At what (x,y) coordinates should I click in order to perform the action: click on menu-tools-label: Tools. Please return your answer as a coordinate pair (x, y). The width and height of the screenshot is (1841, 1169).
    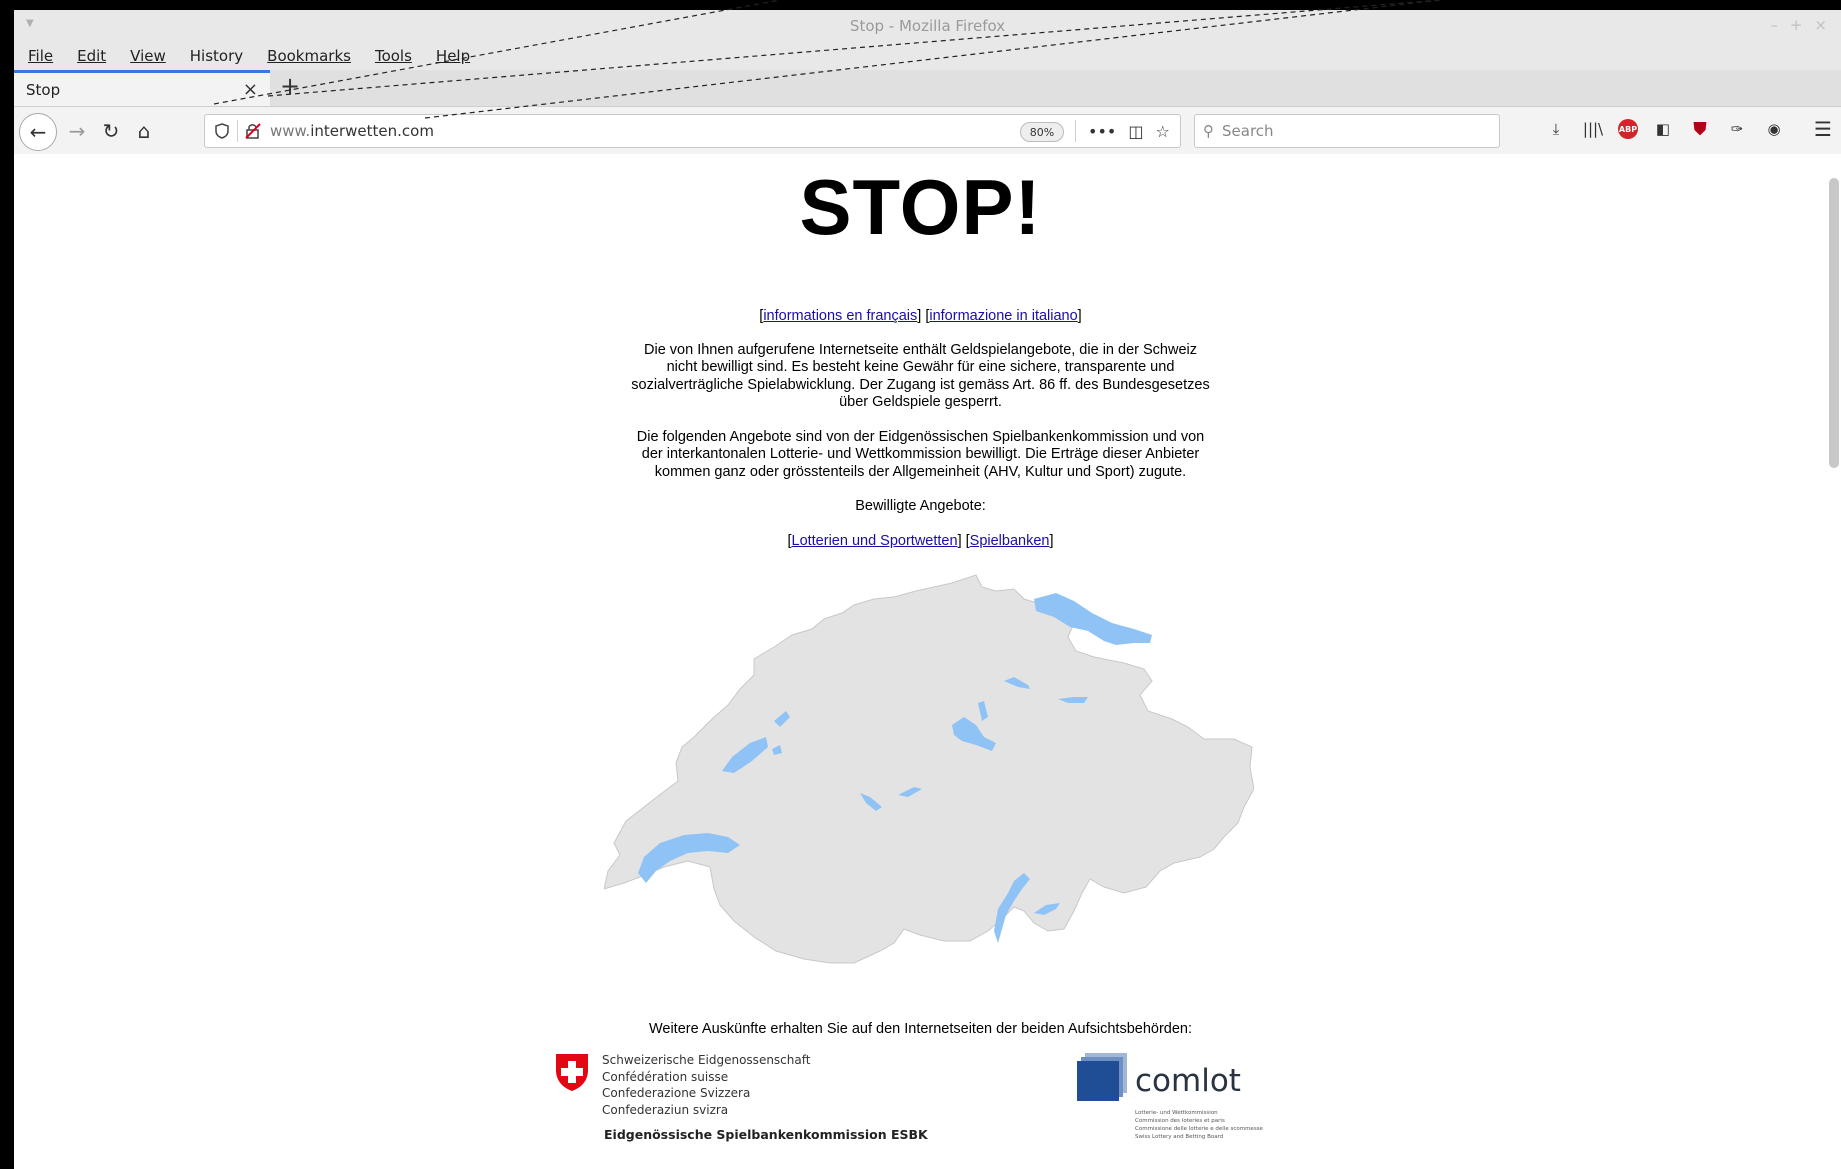
    Looking at the image, I should click on (393, 56).